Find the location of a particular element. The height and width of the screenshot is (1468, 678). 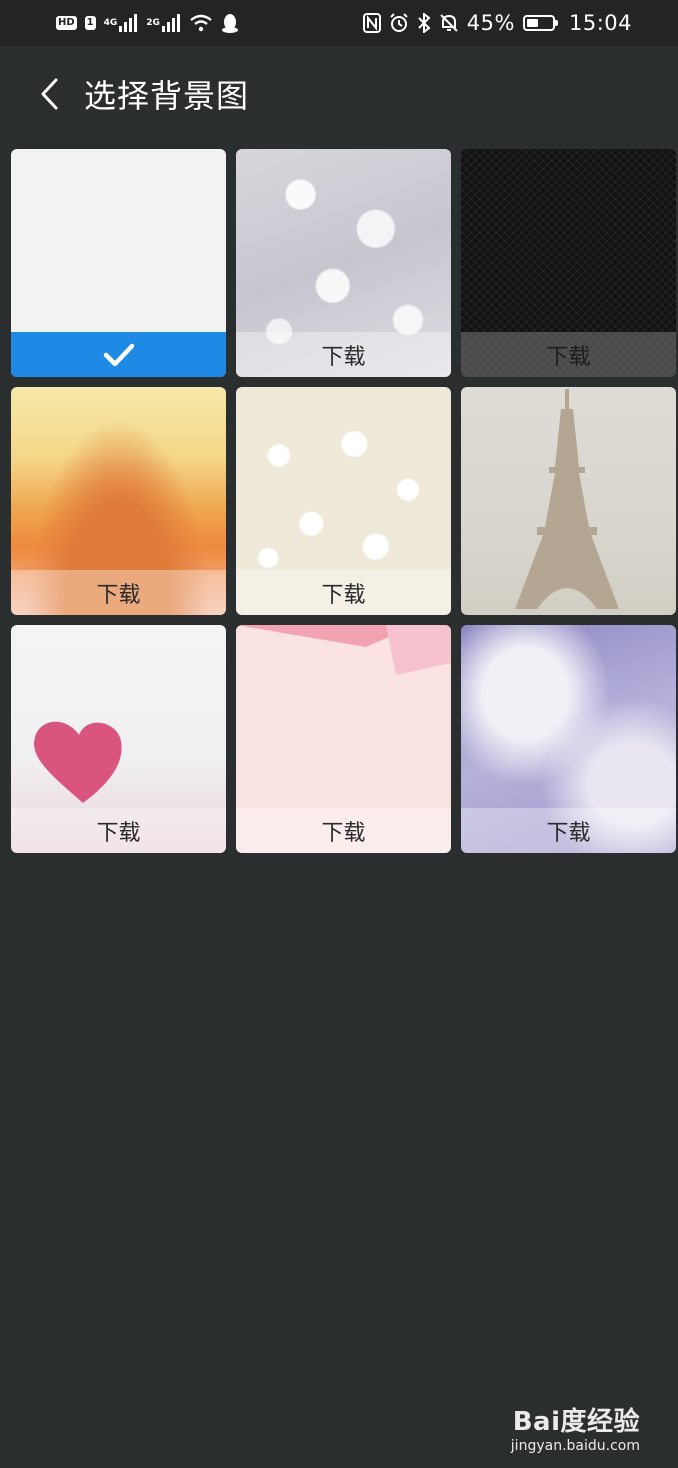

background-tile-eiffel-tower is located at coordinates (568, 501).